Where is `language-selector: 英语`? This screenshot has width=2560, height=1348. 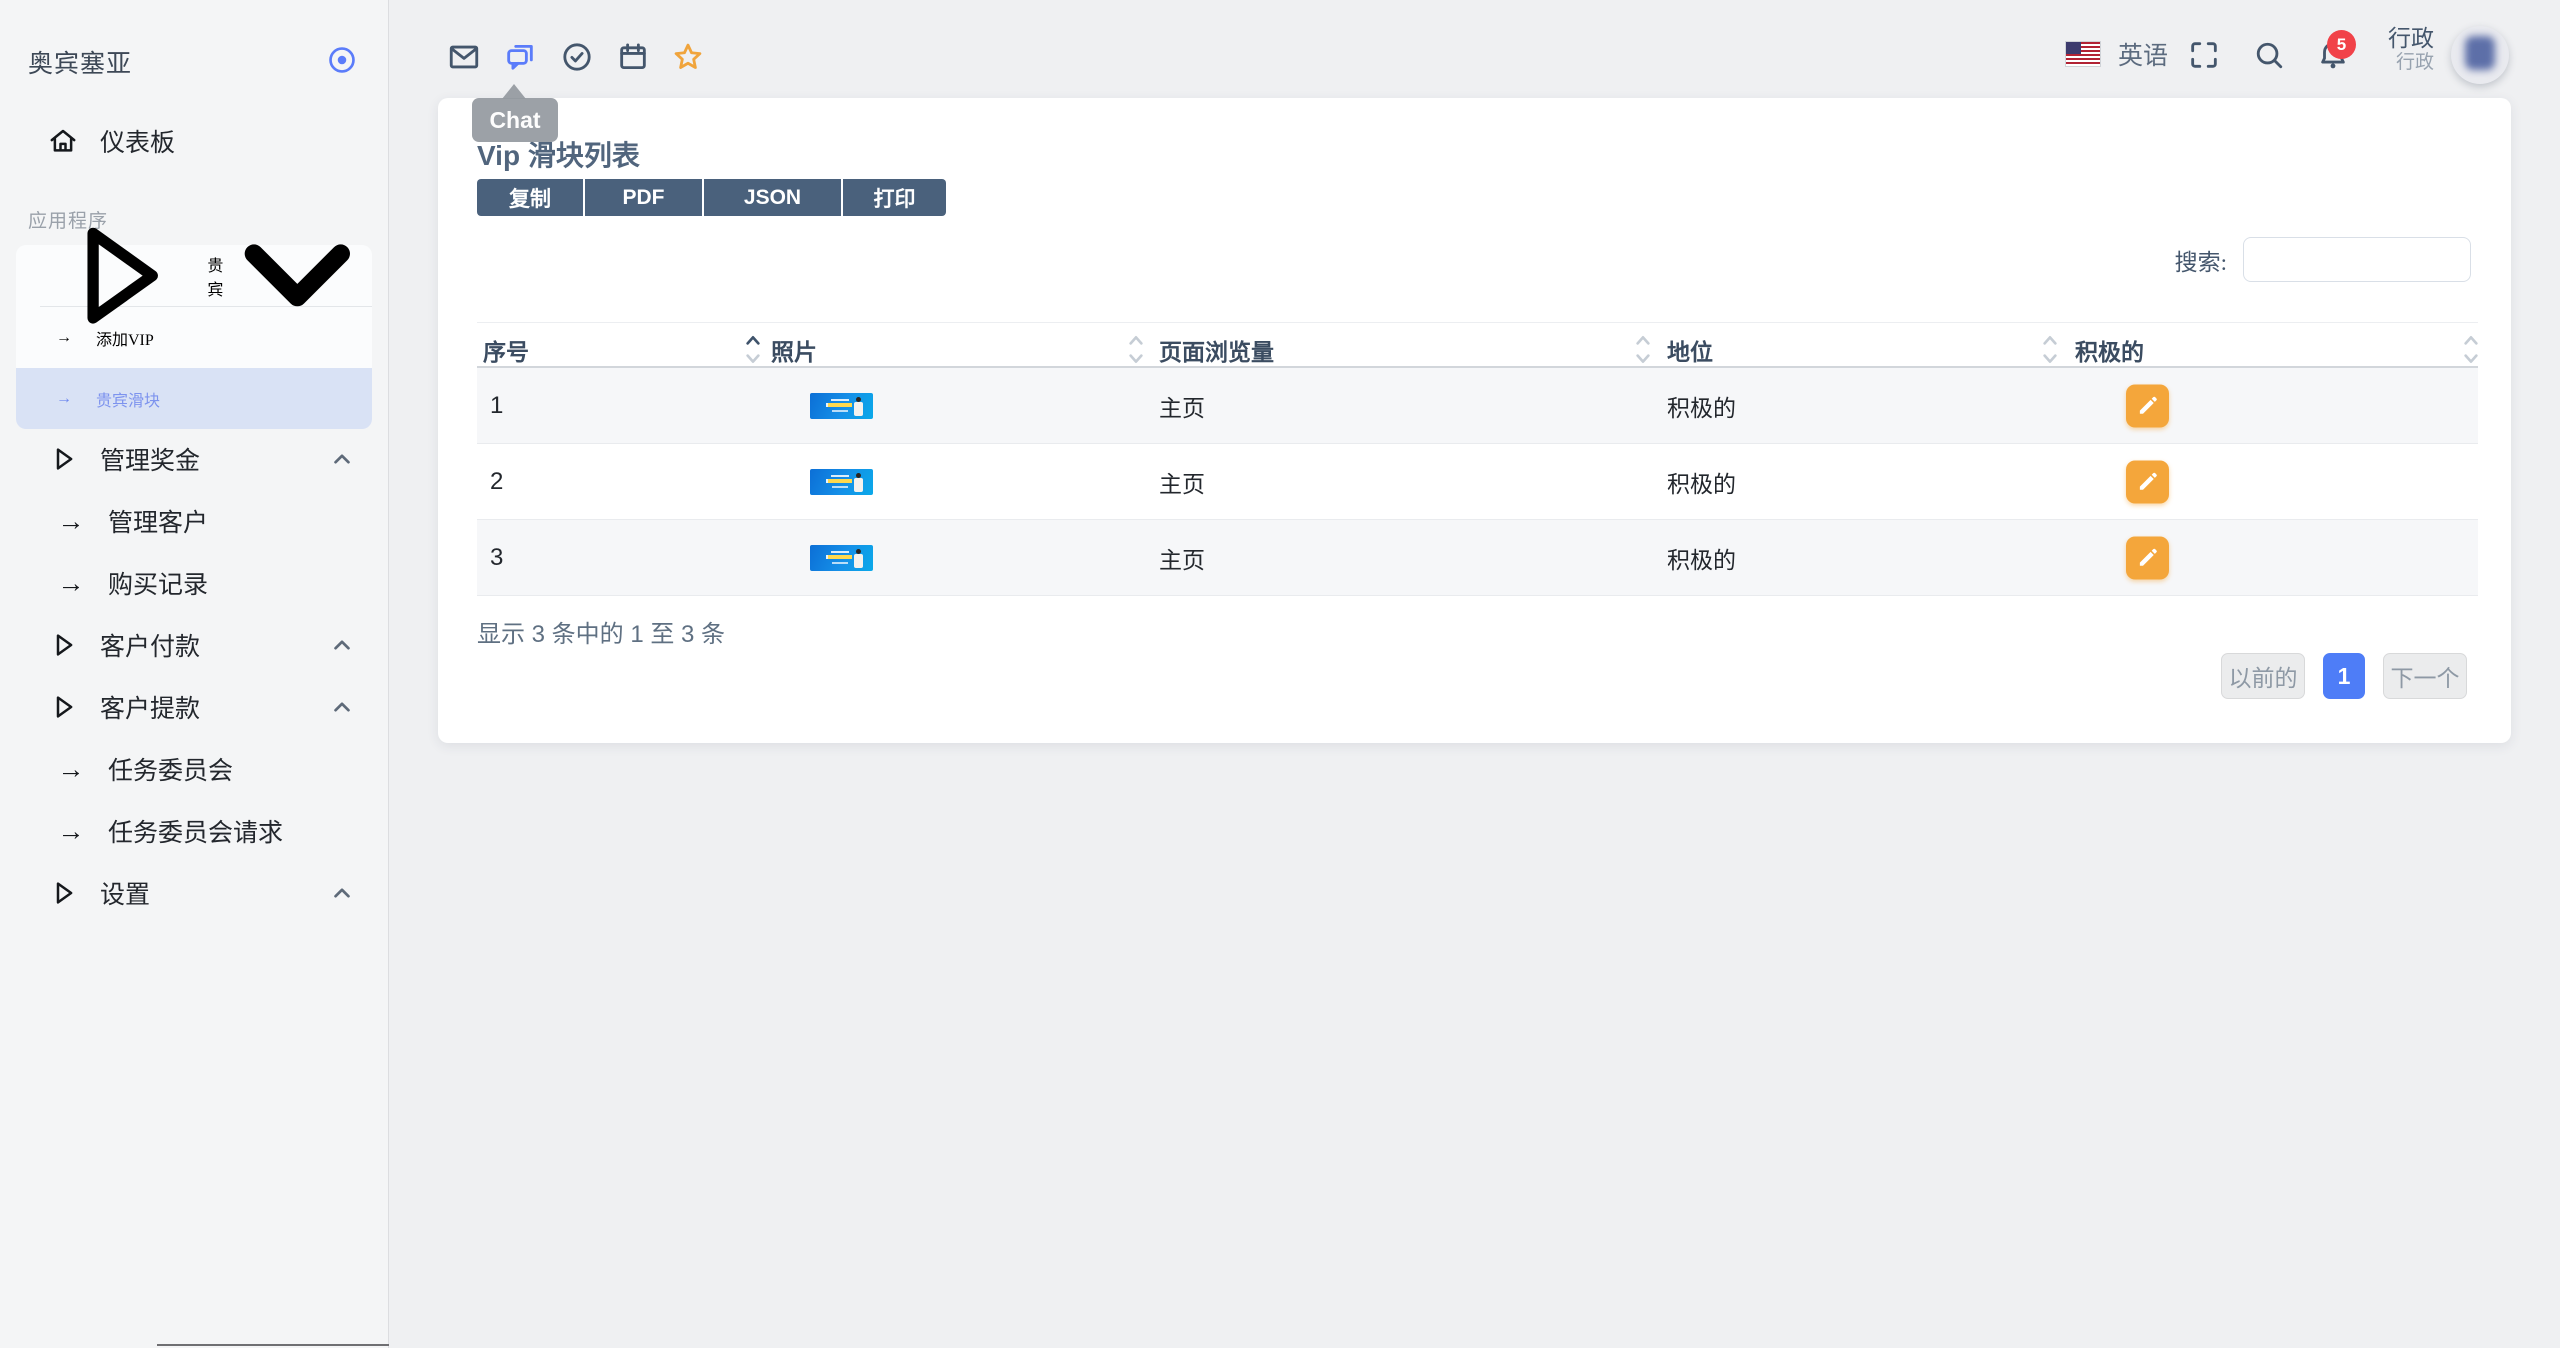
language-selector: 英语 is located at coordinates (2117, 54).